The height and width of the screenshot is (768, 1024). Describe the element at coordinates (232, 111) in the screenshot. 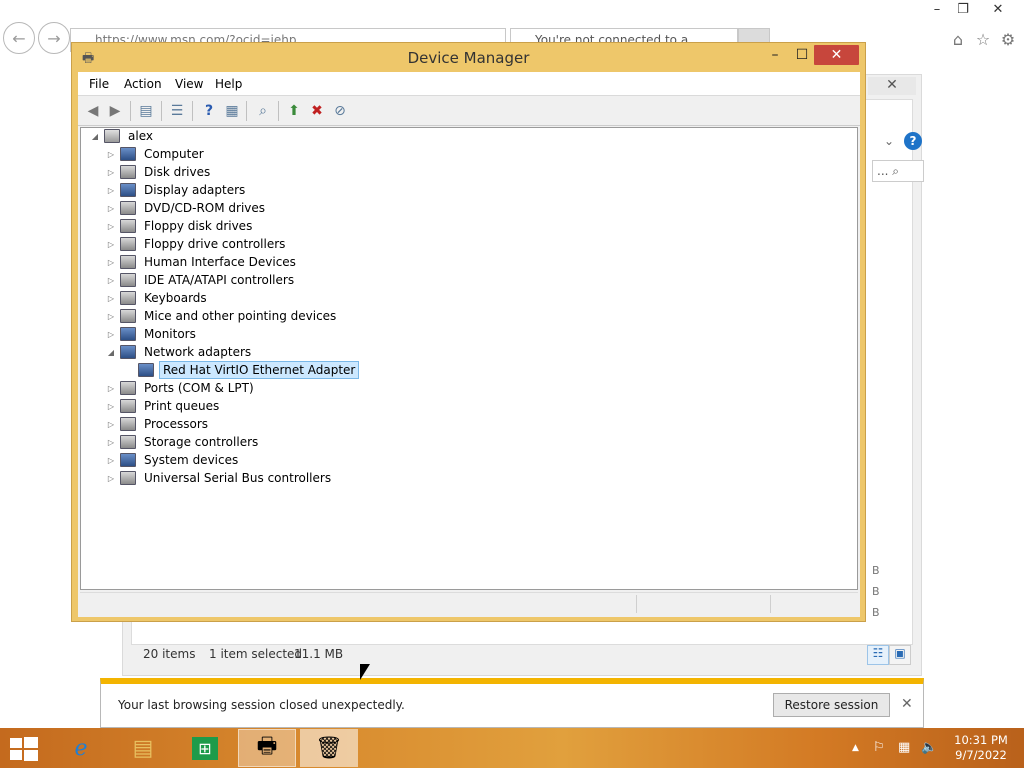

I see `view-icon: ▦` at that location.